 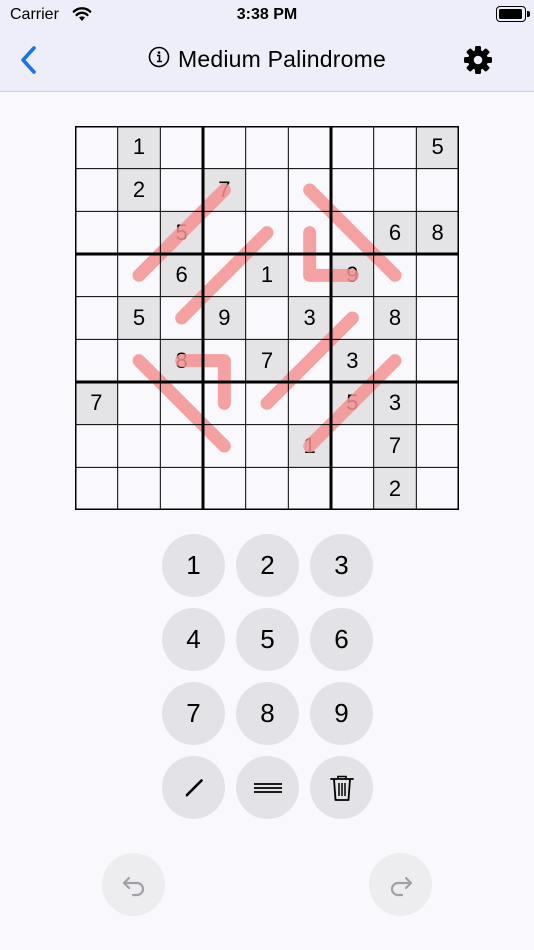 I want to click on undo-button, so click(x=133, y=884).